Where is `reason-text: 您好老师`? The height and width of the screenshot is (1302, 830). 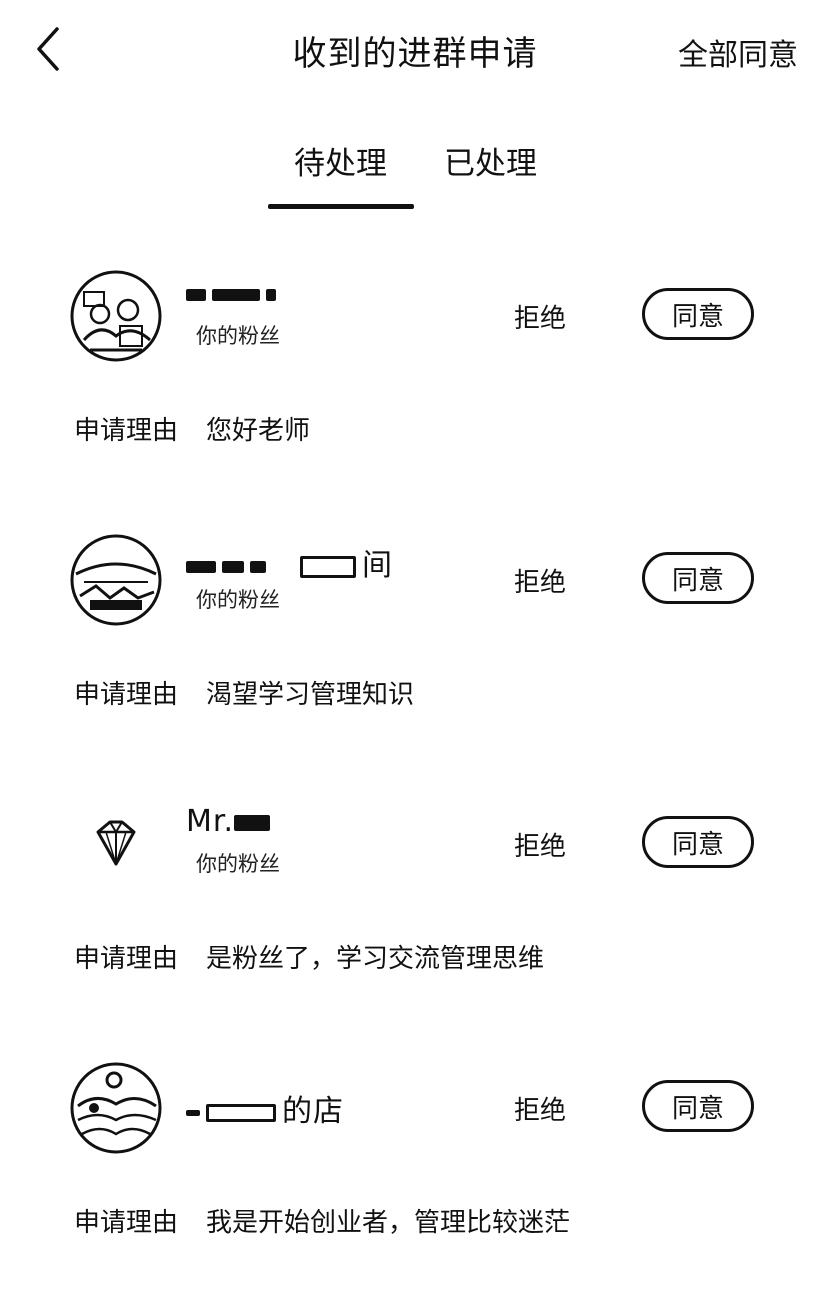
reason-text: 您好老师 is located at coordinates (258, 431).